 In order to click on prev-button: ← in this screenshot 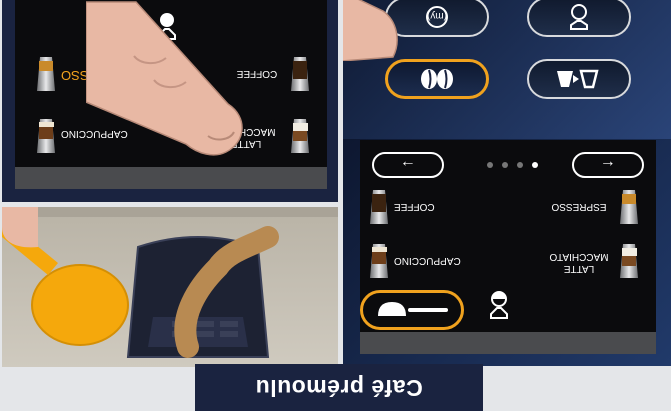, I will do `click(608, 165)`.